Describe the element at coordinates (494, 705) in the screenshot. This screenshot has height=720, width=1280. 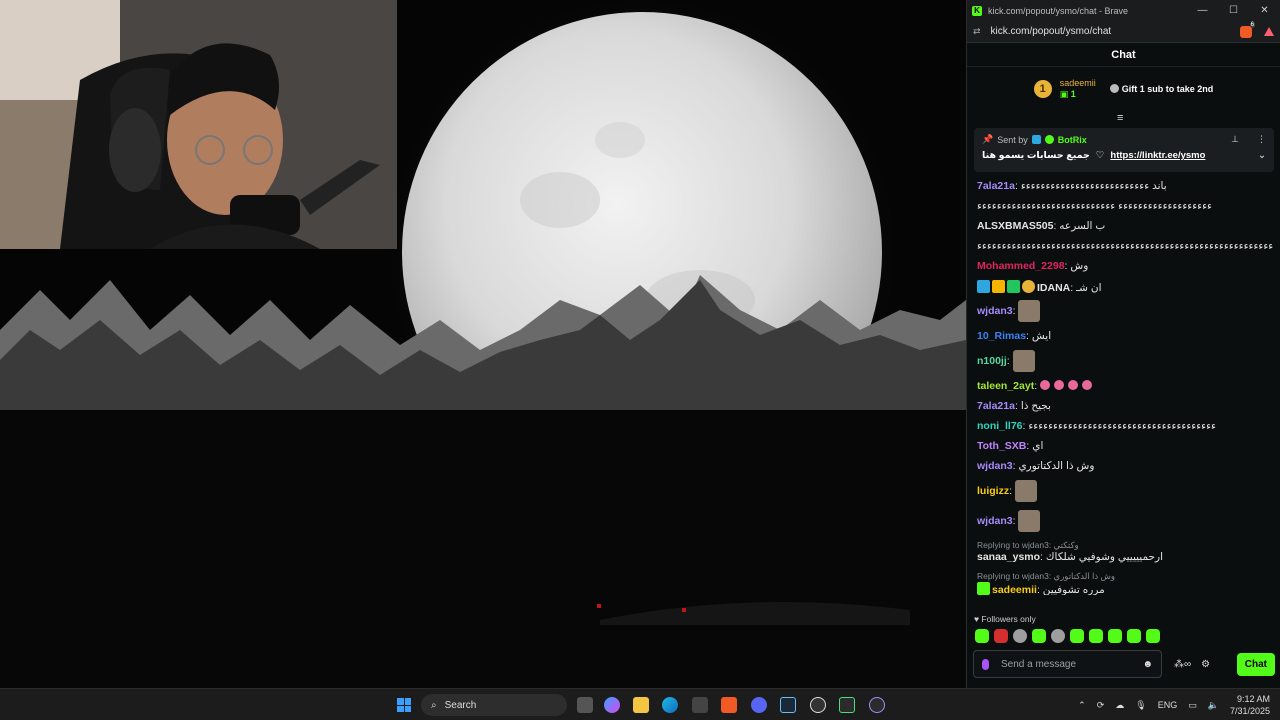
I see `taskbar-search: ⌕ Search` at that location.